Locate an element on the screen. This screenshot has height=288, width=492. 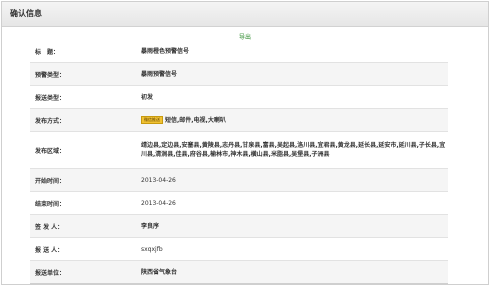
row-value: 暴雨预警信号 is located at coordinates (159, 74).